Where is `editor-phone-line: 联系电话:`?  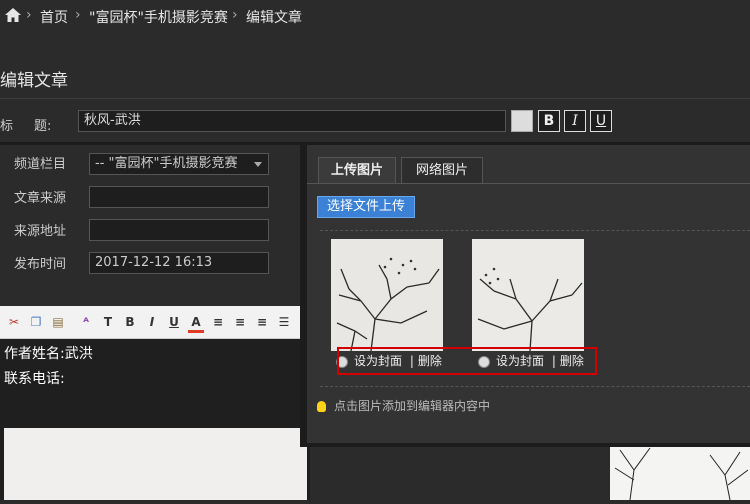
editor-phone-line: 联系电话: is located at coordinates (34, 379).